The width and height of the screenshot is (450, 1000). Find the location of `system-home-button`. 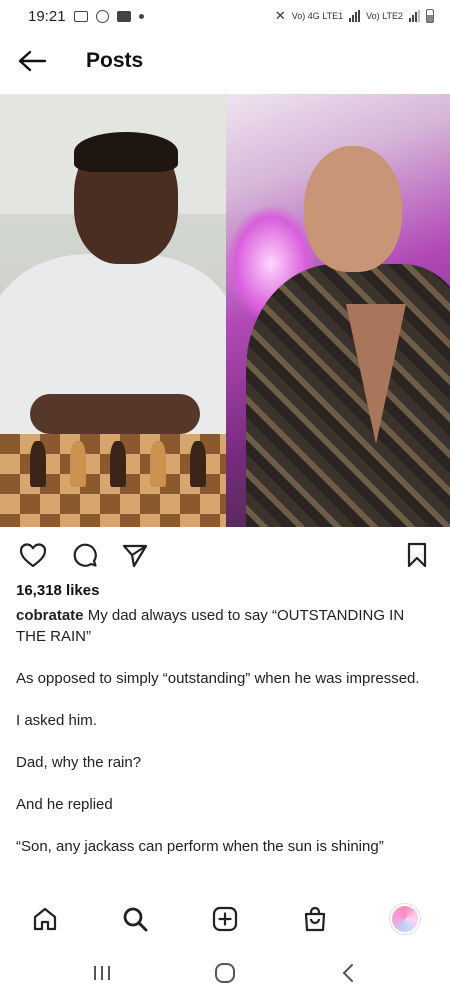

system-home-button is located at coordinates (225, 973).